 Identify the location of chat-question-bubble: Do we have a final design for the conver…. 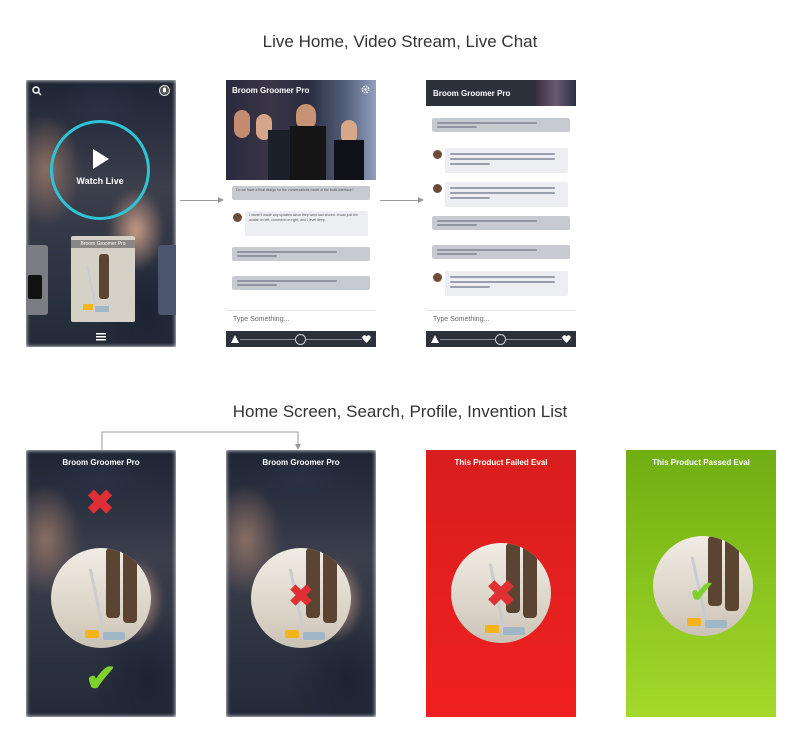
(301, 193).